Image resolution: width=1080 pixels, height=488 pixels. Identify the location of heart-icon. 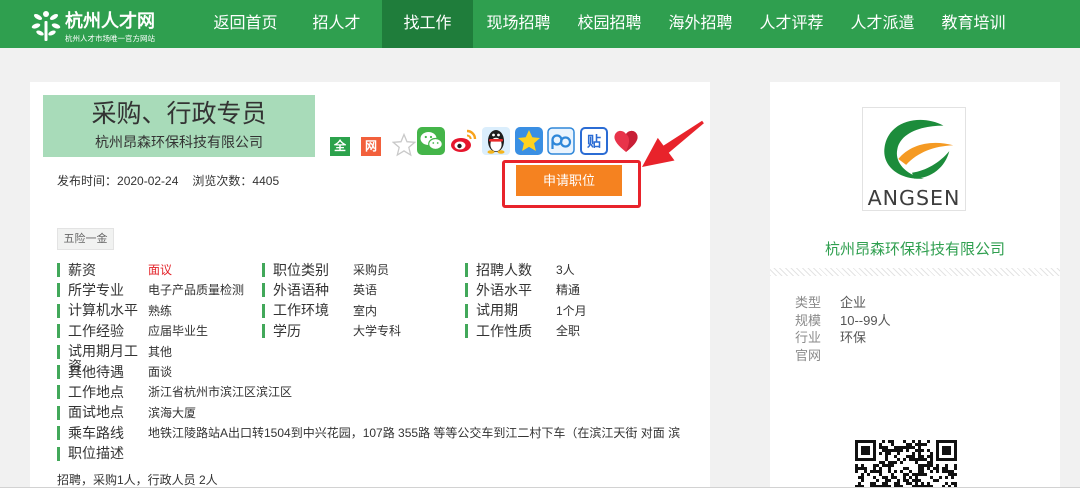
(626, 141).